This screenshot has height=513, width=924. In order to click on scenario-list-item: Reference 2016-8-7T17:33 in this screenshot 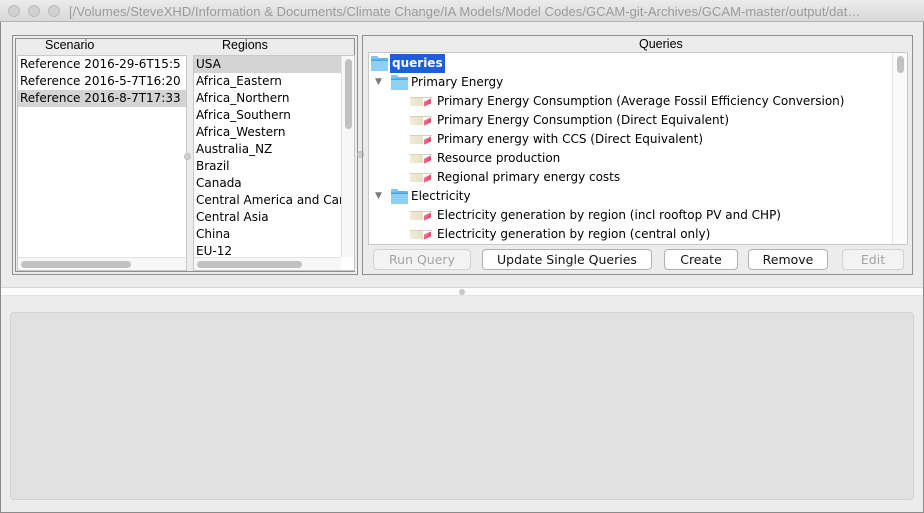, I will do `click(102, 98)`.